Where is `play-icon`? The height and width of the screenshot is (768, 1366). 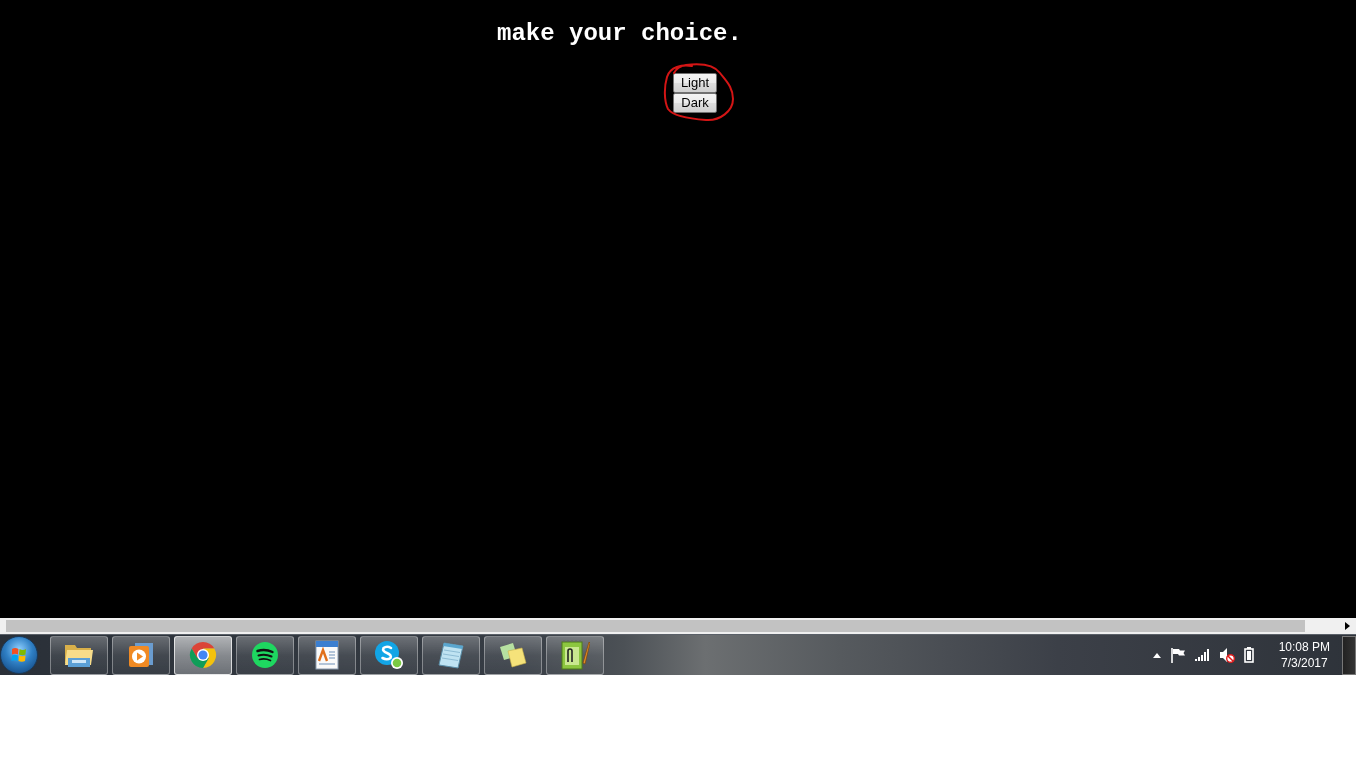 play-icon is located at coordinates (141, 655).